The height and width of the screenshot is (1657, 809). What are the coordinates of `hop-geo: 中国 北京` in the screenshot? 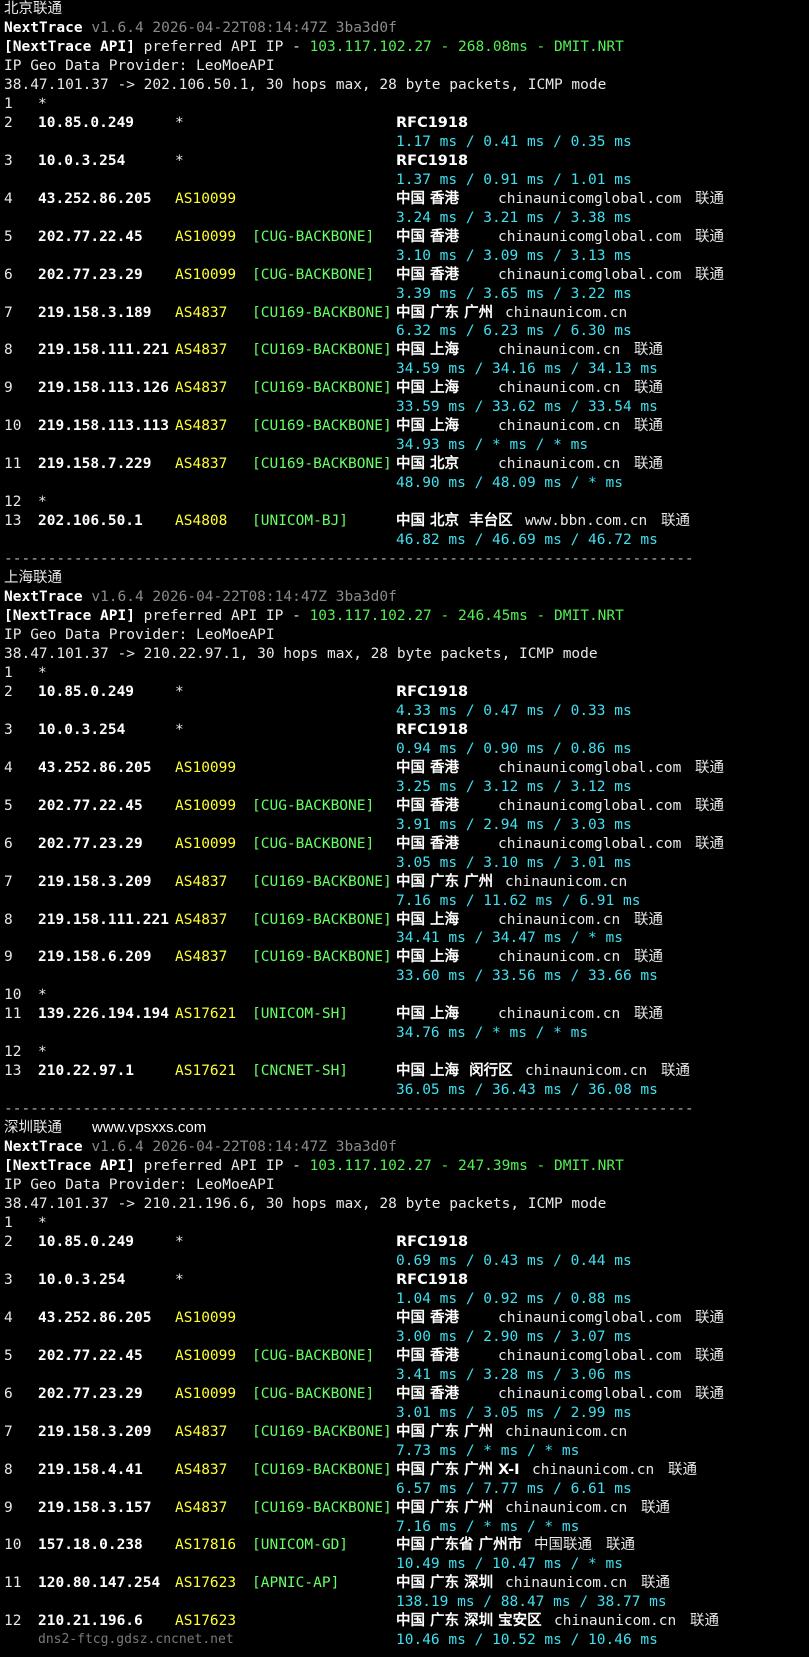 It's located at (428, 464).